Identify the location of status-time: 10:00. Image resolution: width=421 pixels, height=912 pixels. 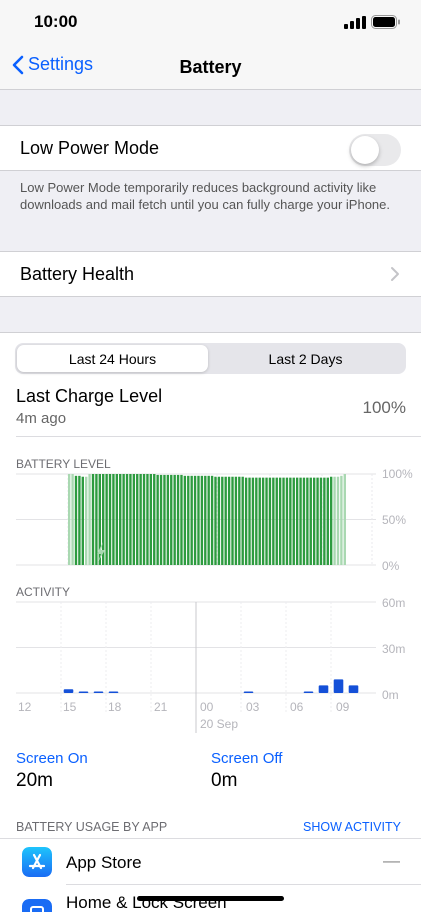
(56, 21).